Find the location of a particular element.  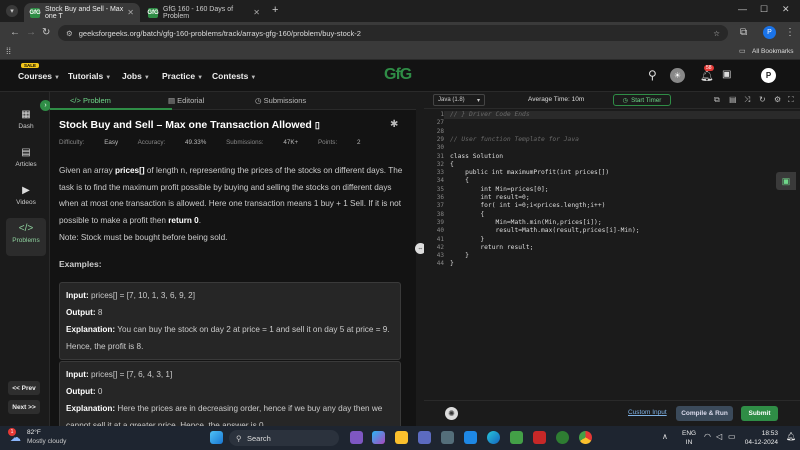

code-line: // User function Template for Java is located at coordinates (514, 139).